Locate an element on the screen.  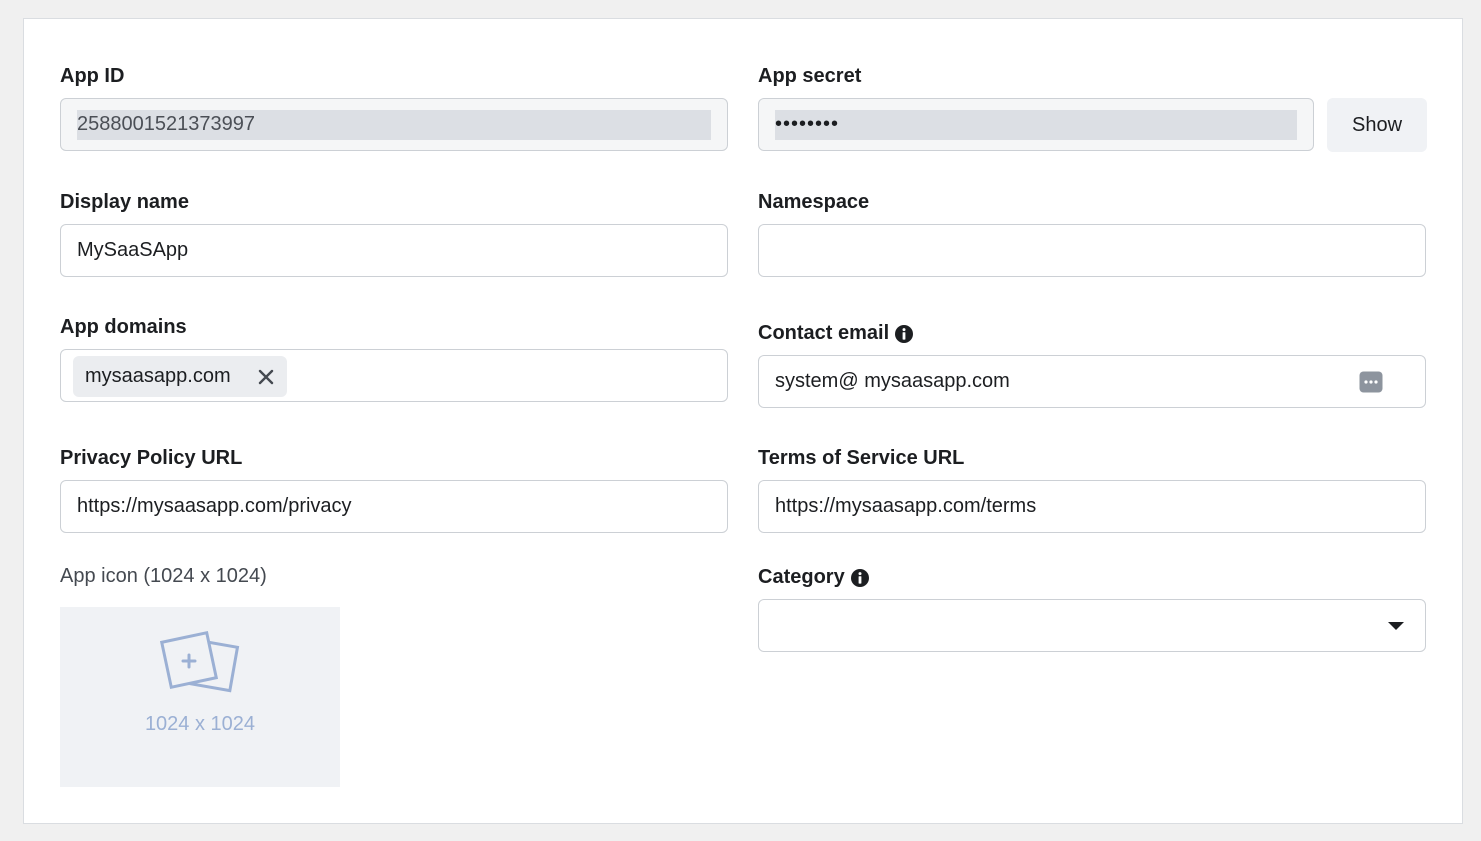
contact-email-label: Contact email is located at coordinates (836, 333).